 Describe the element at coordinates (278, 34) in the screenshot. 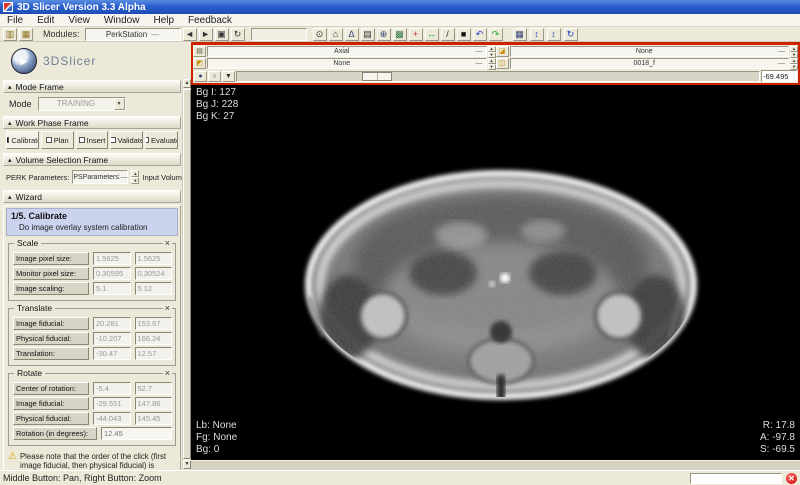

I see `module-search-input` at that location.